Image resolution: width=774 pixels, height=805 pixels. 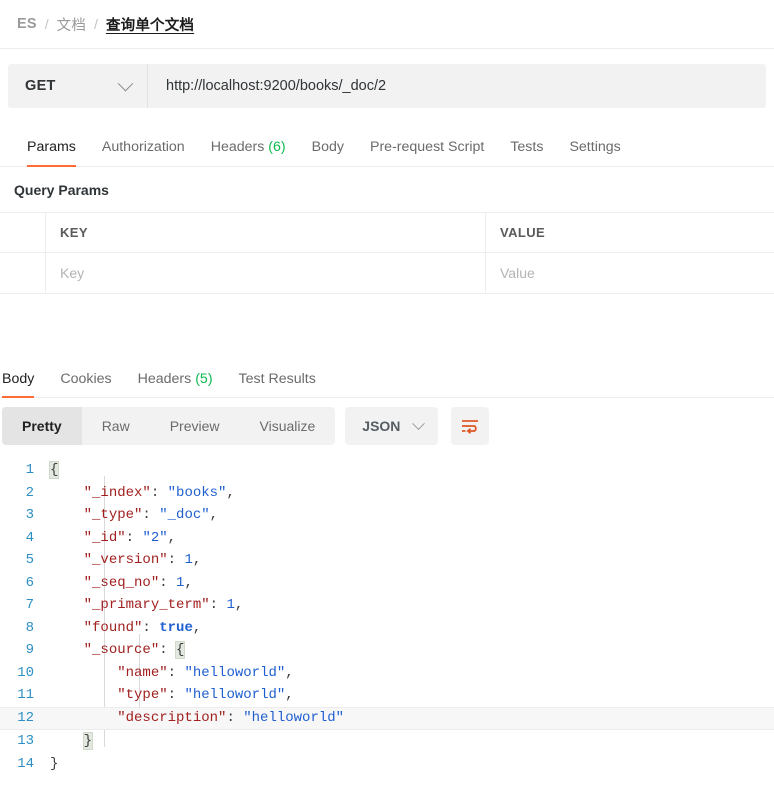 What do you see at coordinates (143, 147) in the screenshot?
I see `tab-label: Authorization` at bounding box center [143, 147].